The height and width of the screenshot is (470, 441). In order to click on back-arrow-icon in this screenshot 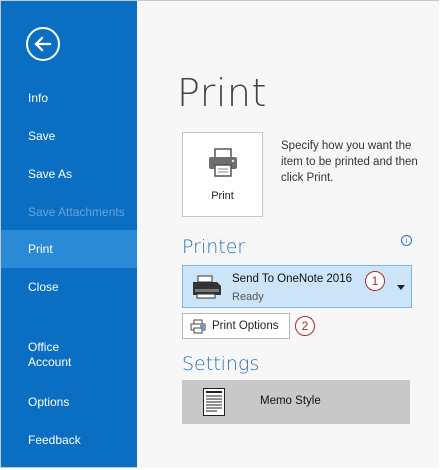, I will do `click(43, 44)`.